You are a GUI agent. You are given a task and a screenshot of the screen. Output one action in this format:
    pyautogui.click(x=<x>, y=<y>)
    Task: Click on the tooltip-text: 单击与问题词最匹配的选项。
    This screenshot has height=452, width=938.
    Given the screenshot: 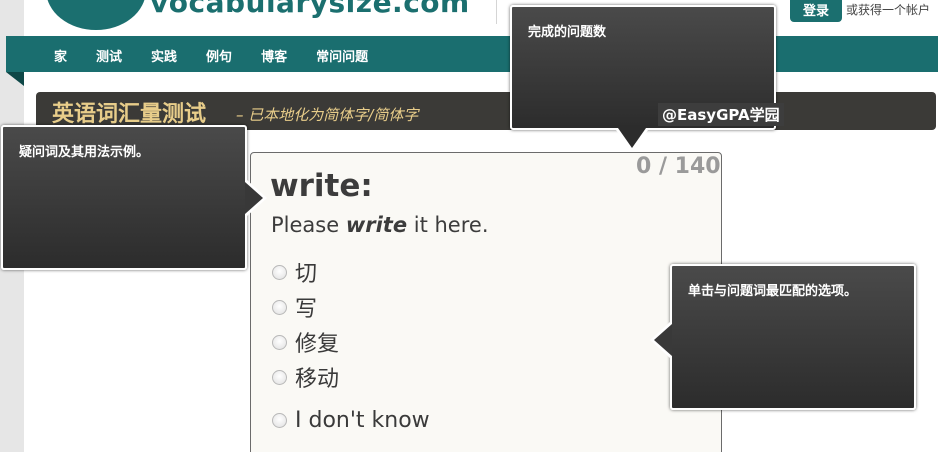 What is the action you would take?
    pyautogui.click(x=773, y=291)
    